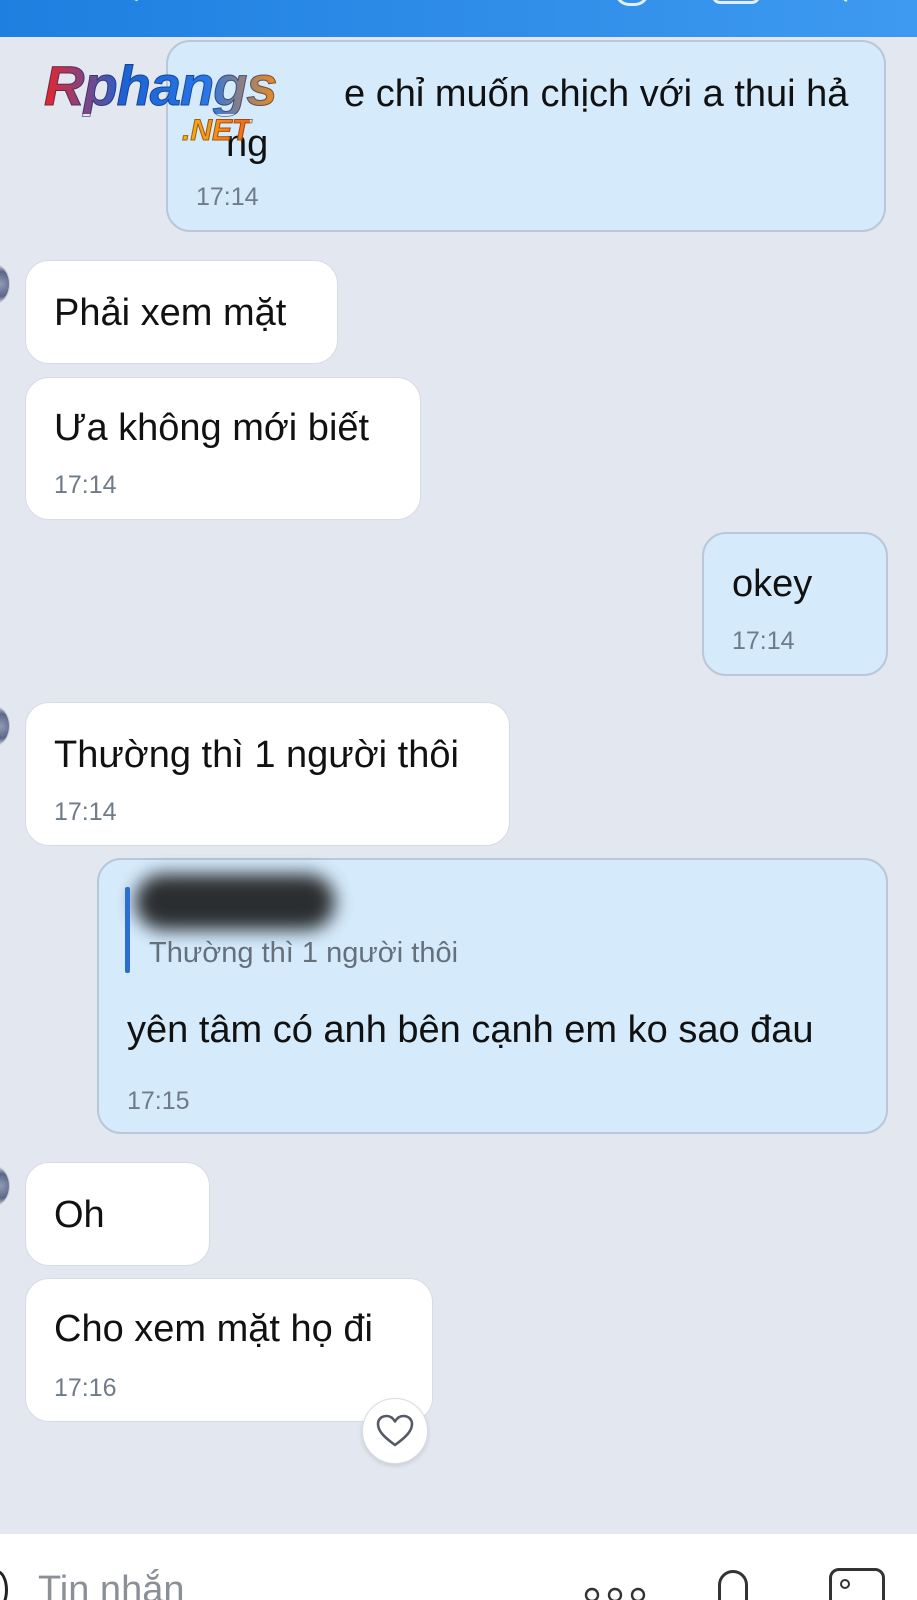 The width and height of the screenshot is (917, 1600). Describe the element at coordinates (857, 1584) in the screenshot. I see `image-icon` at that location.